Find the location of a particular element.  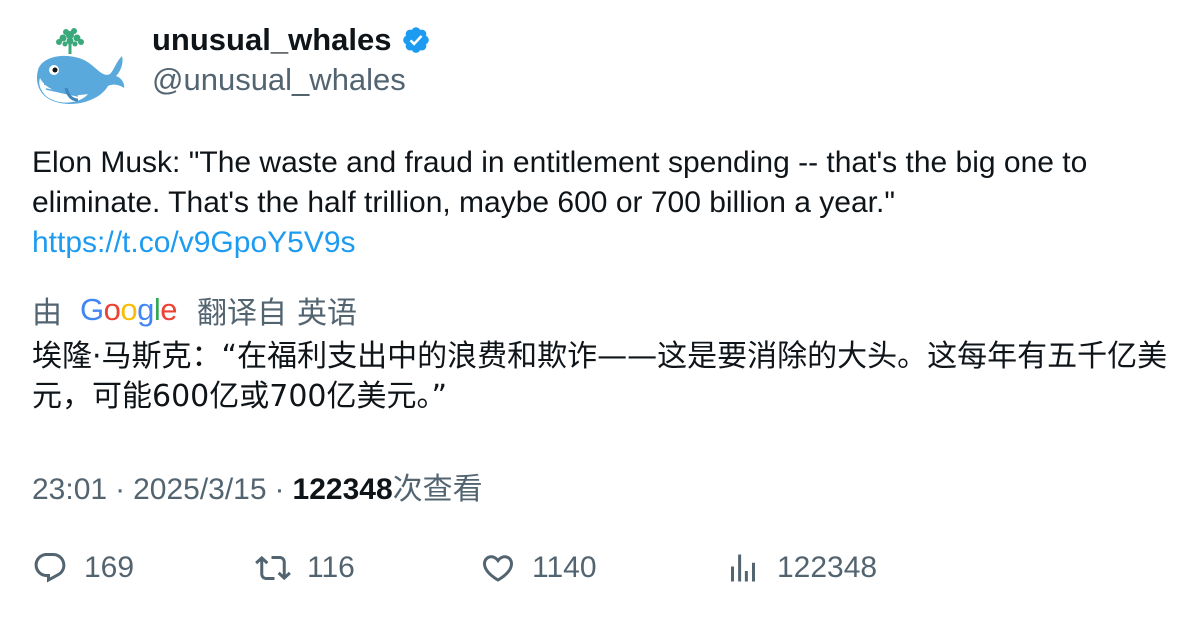

user-handle: @unusual_whales is located at coordinates (279, 80).